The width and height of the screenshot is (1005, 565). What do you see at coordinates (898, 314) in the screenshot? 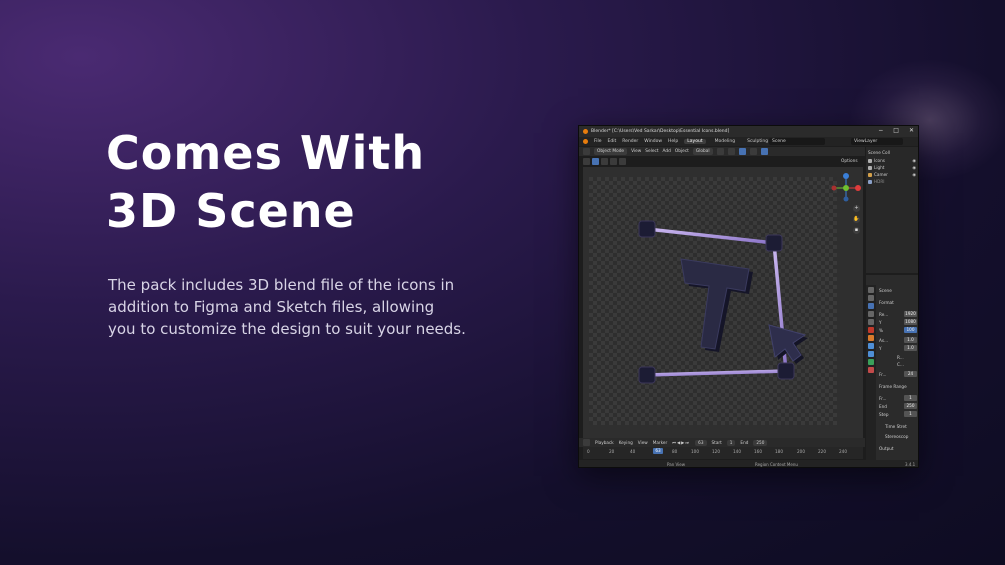
I see `resolution-x-row: Re... 1920` at bounding box center [898, 314].